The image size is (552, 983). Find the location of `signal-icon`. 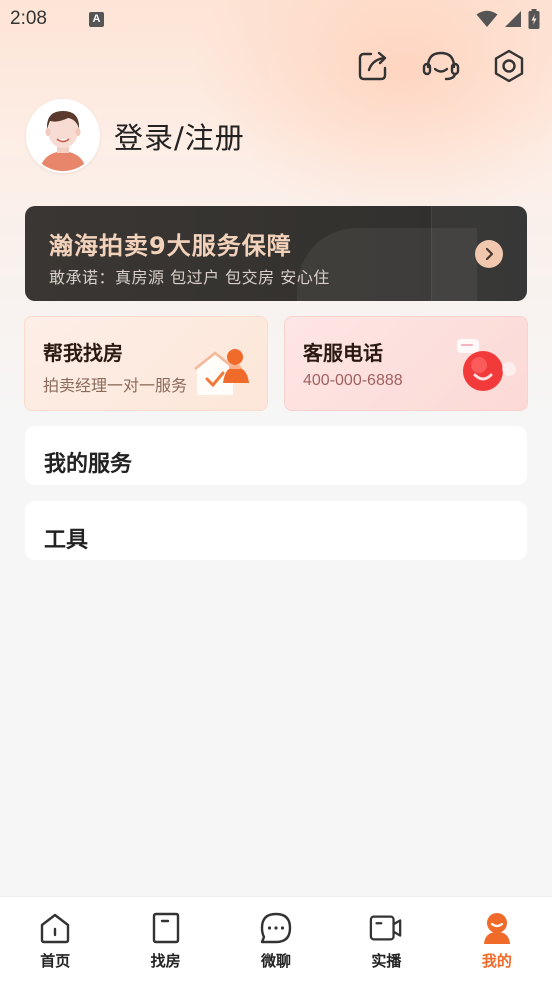

signal-icon is located at coordinates (513, 19).